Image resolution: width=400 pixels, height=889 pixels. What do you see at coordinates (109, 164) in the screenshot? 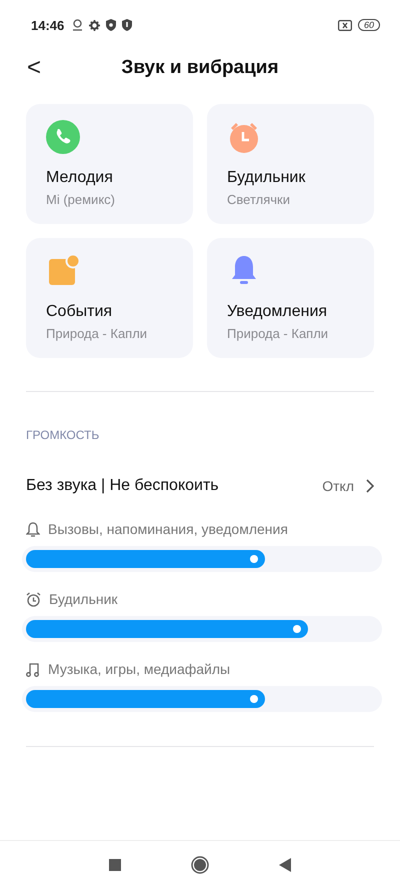
I see `sound-card: Мелодия Mi (ремикс)` at bounding box center [109, 164].